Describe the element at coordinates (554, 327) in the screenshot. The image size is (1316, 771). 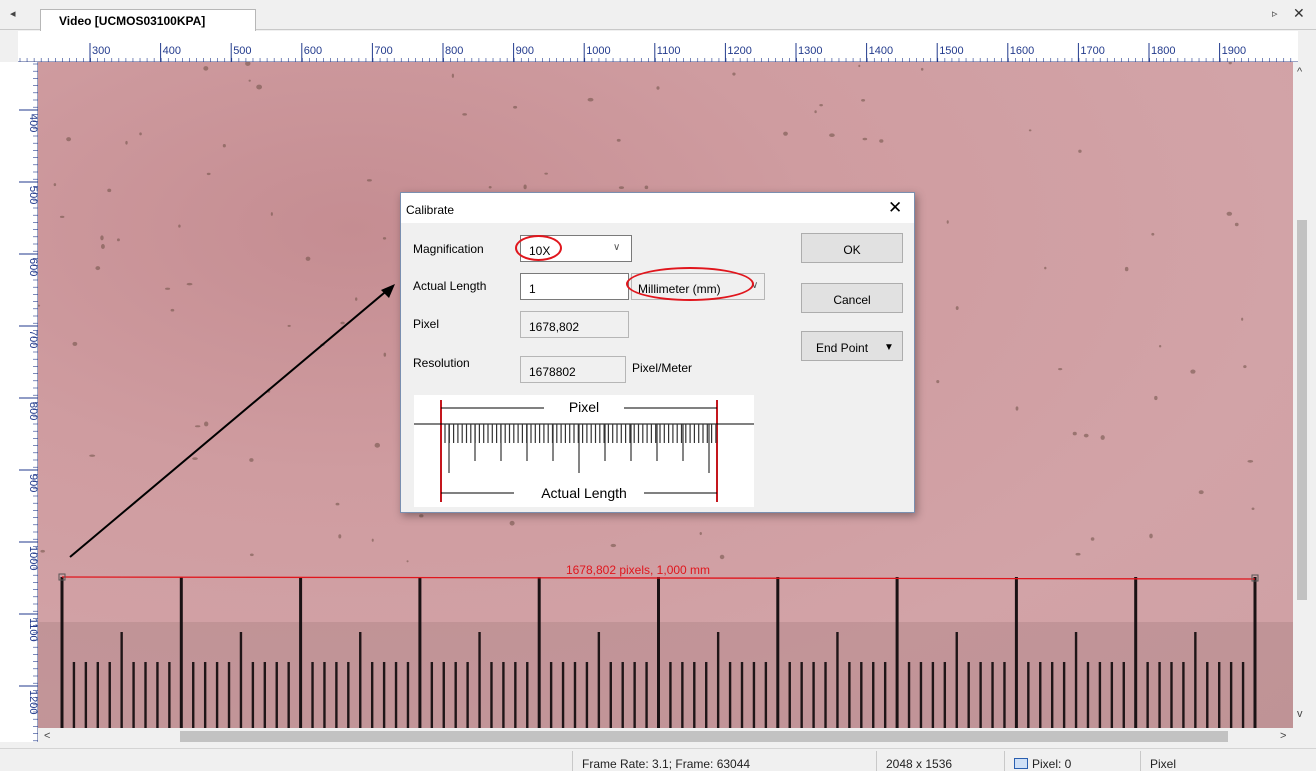
I see `pixel-value: 1678,802` at that location.